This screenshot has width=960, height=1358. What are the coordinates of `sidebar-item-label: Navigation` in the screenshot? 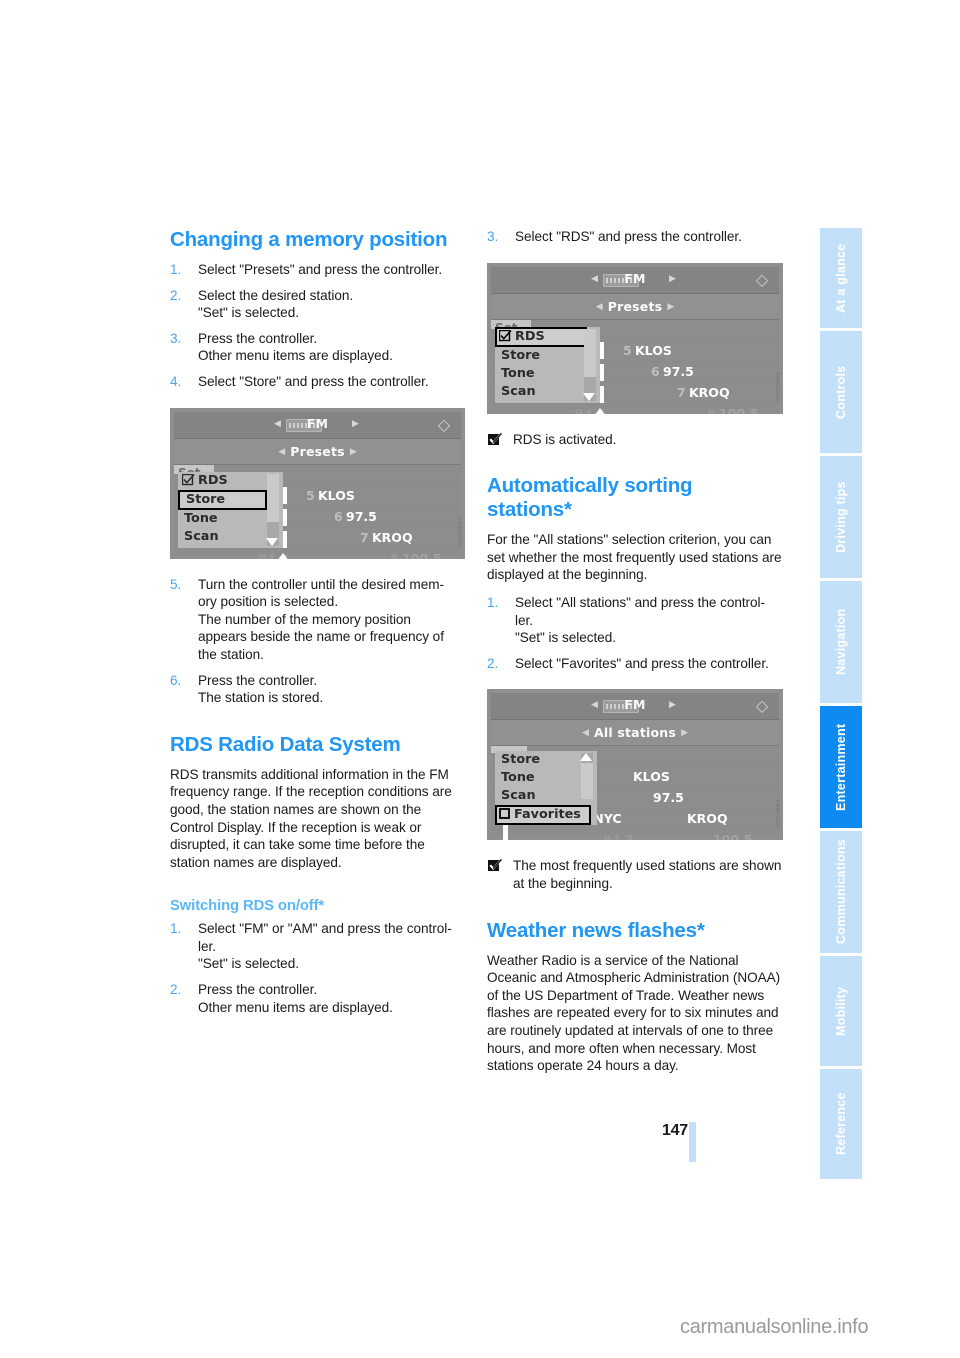 It's located at (841, 642).